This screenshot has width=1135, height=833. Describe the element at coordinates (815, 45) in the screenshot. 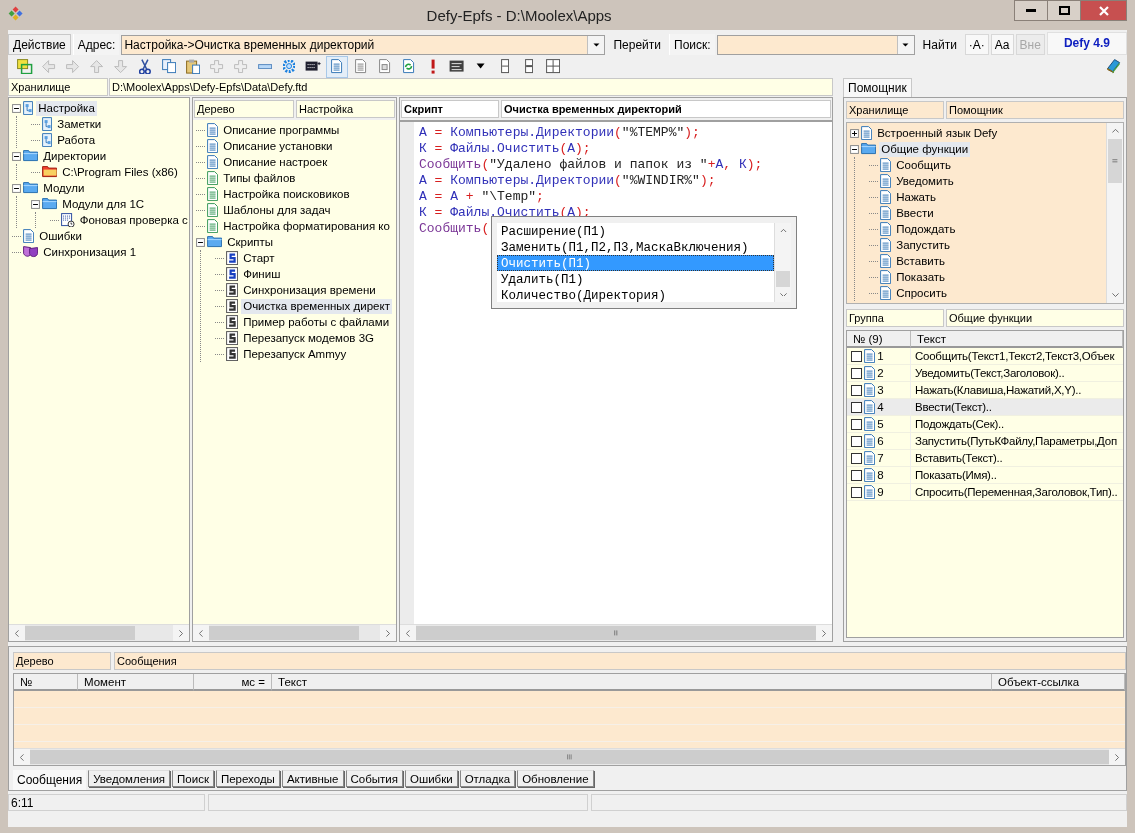

I see `search-combo` at that location.